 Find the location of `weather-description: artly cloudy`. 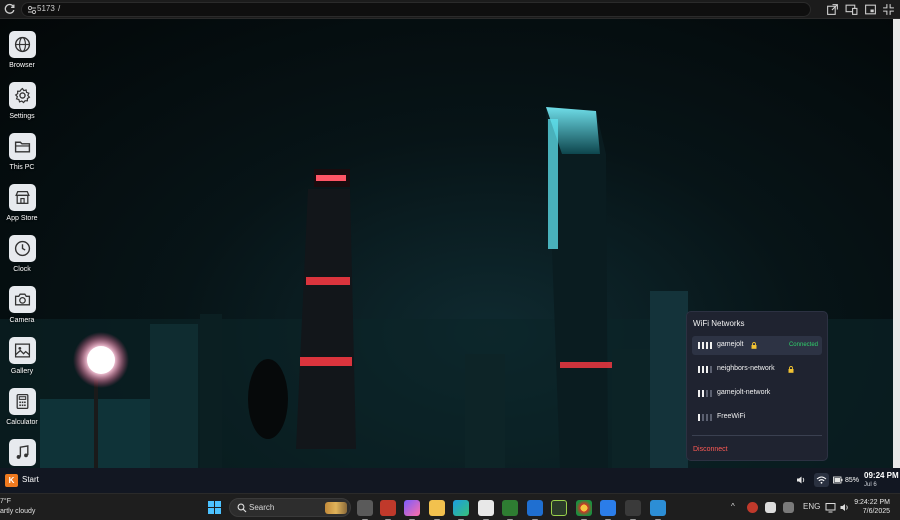

weather-description: artly cloudy is located at coordinates (17, 511).